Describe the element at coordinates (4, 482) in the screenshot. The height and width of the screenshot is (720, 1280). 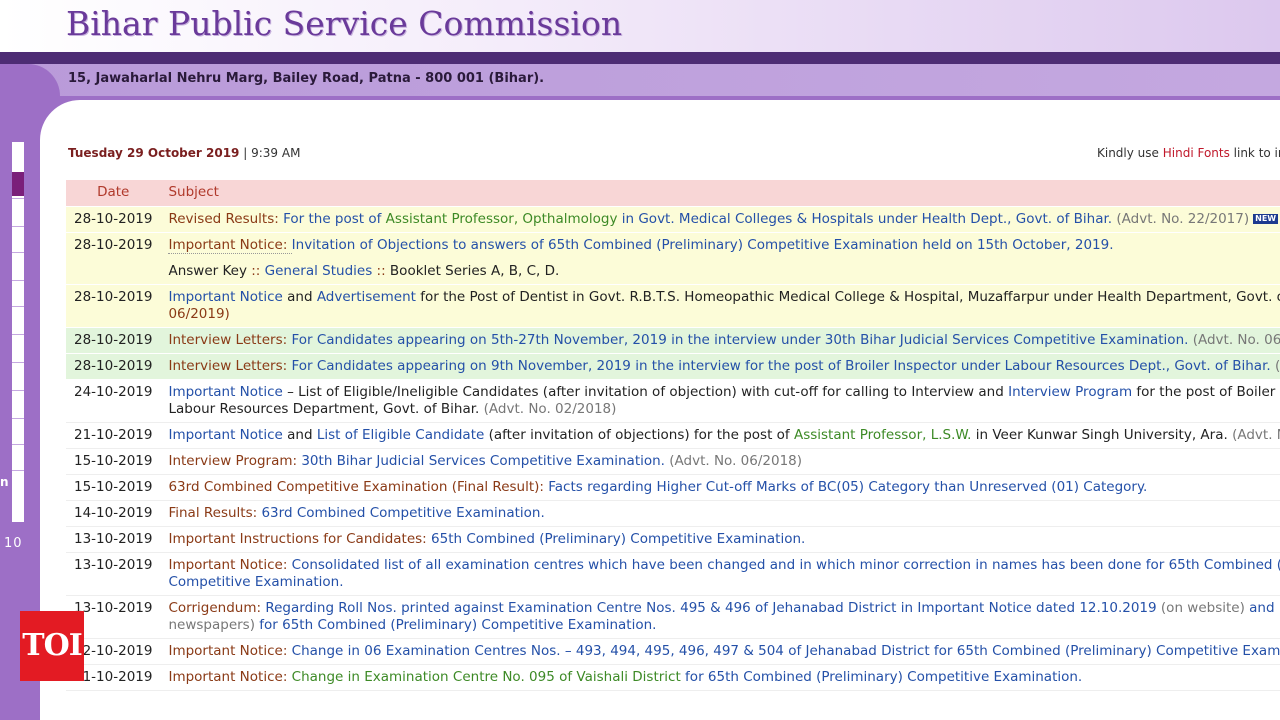
I see `left-menu-letter: n` at that location.